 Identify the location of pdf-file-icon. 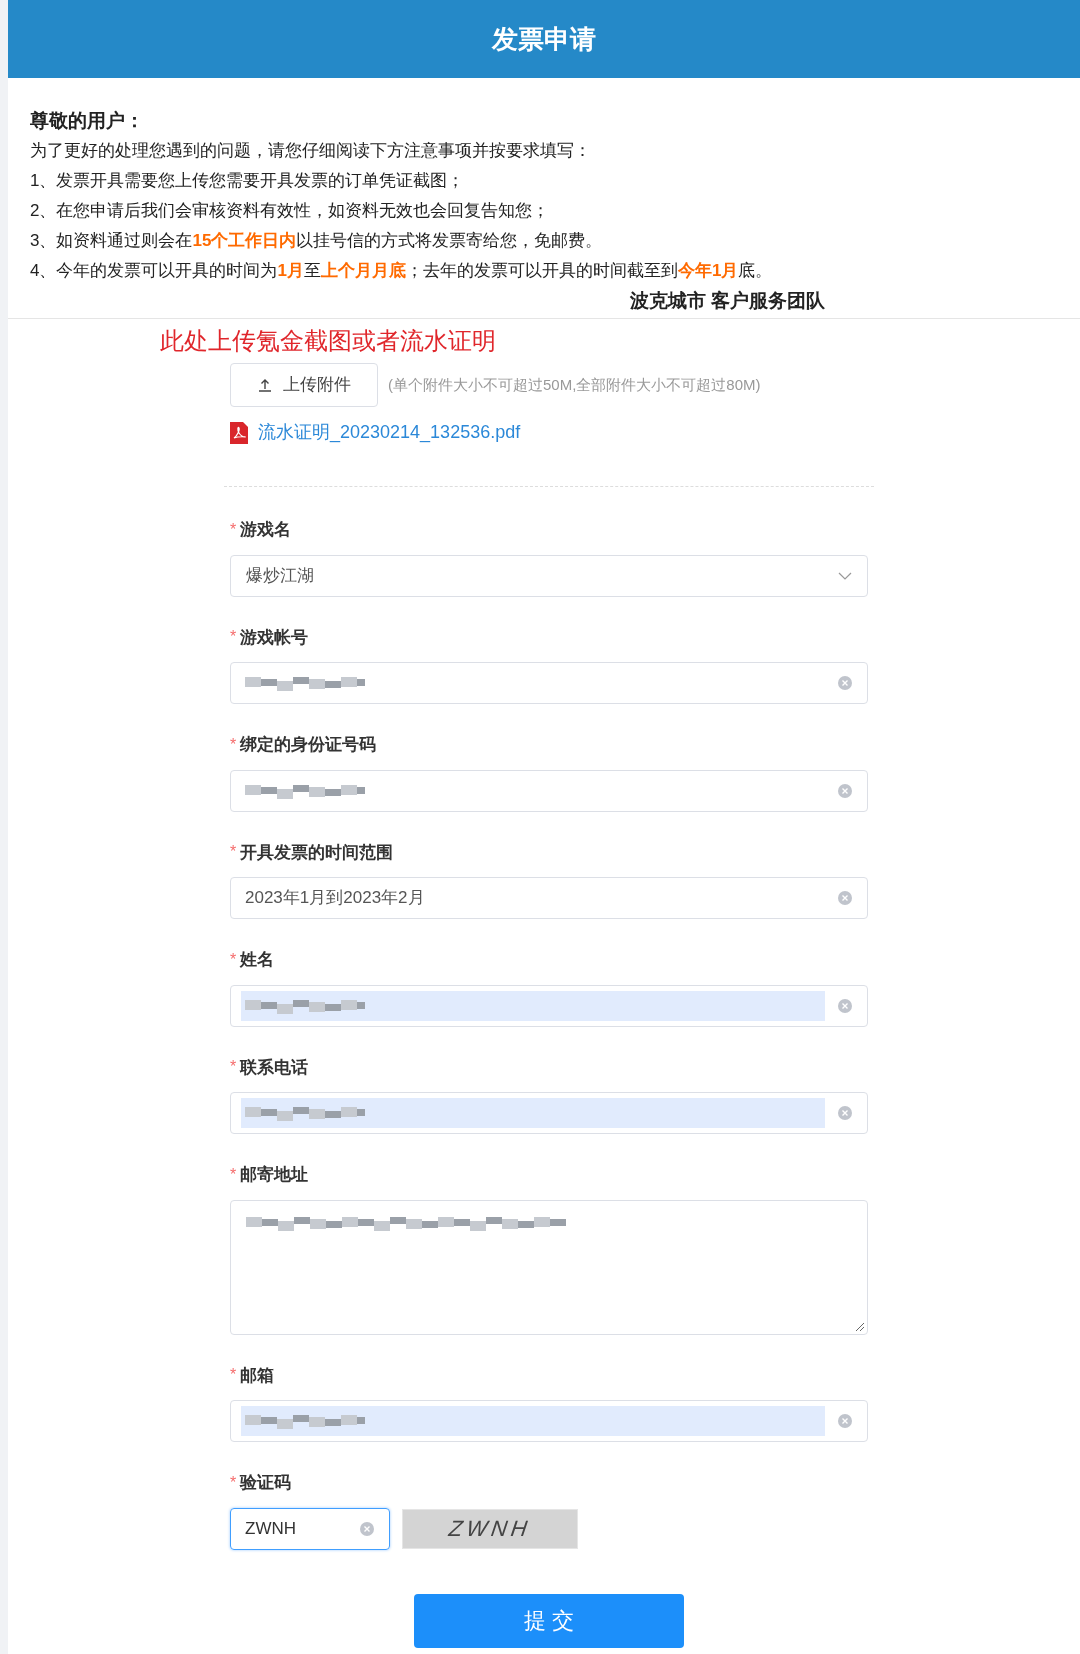
(239, 432).